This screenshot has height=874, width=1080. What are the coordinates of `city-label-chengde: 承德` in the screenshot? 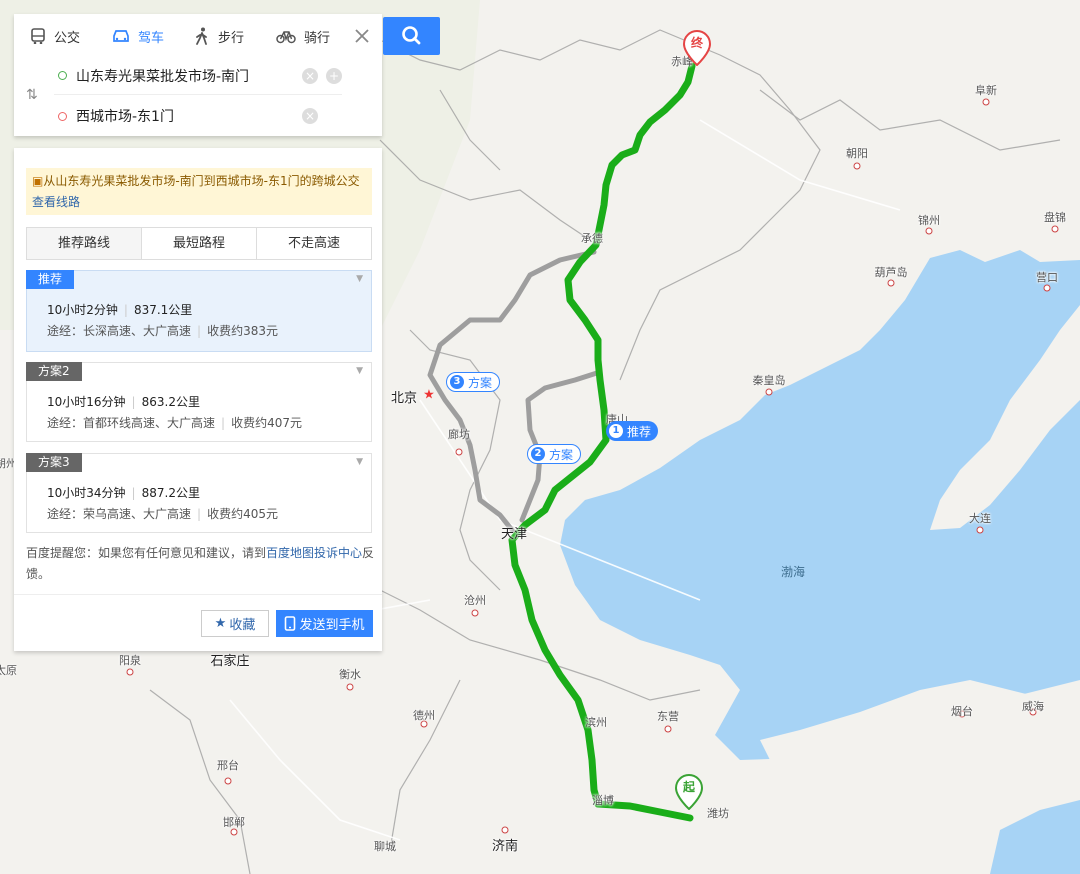 It's located at (592, 238).